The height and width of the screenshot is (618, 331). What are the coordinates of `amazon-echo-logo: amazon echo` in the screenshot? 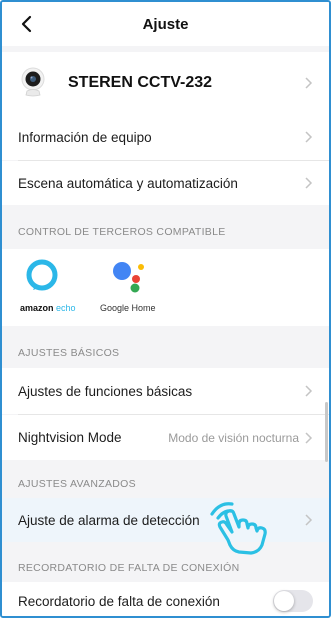 It's located at (48, 308).